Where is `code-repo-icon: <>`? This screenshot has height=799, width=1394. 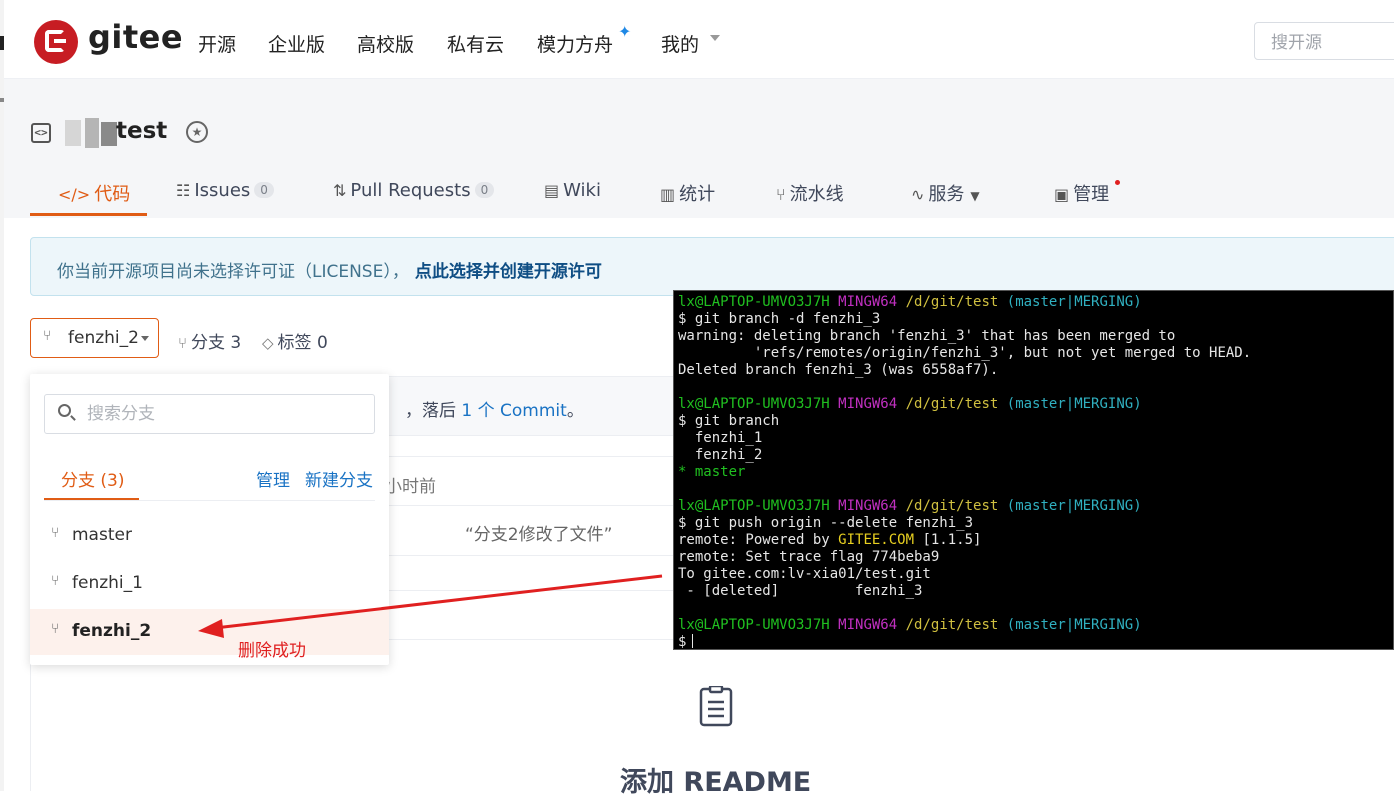
code-repo-icon: <> is located at coordinates (41, 133).